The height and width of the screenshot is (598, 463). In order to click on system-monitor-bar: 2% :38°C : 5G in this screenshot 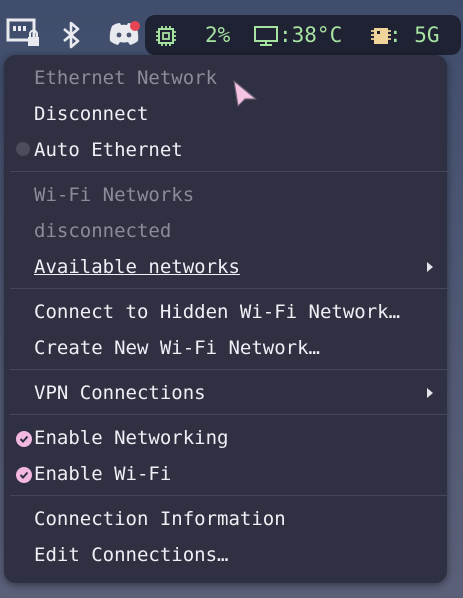, I will do `click(303, 35)`.